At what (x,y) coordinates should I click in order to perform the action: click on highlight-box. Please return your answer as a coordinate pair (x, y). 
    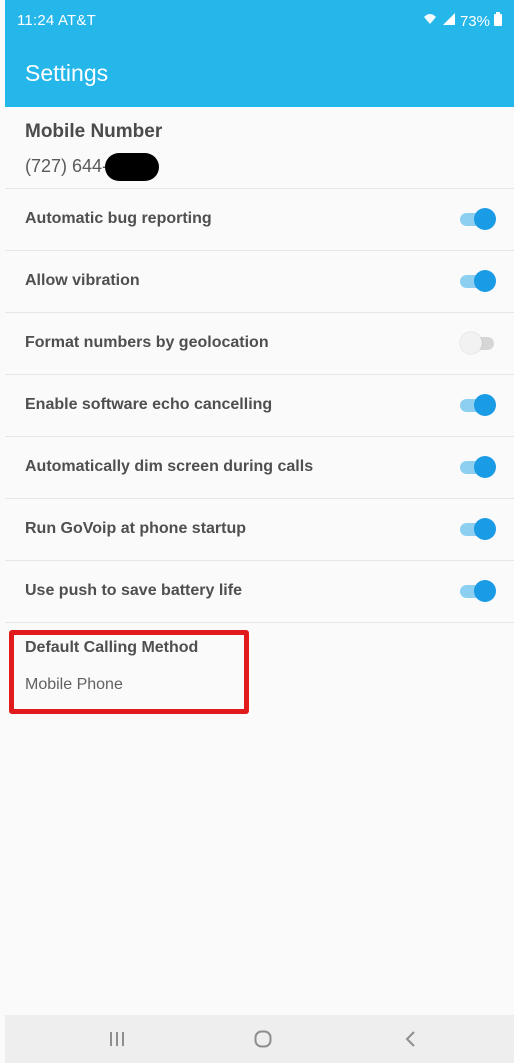
    Looking at the image, I should click on (129, 672).